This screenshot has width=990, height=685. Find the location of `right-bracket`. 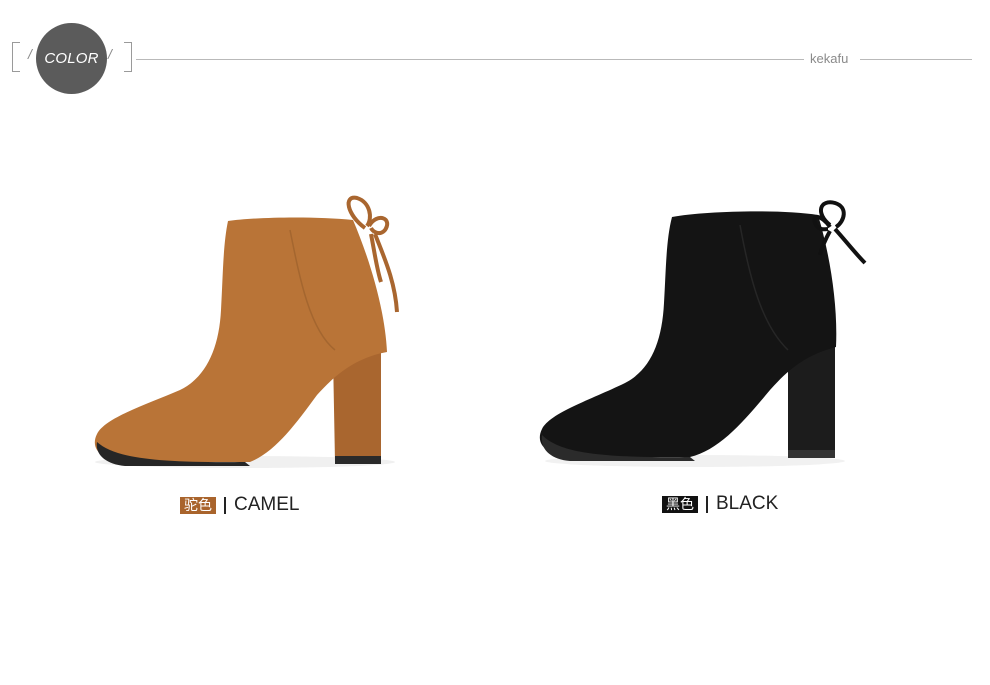

right-bracket is located at coordinates (128, 57).